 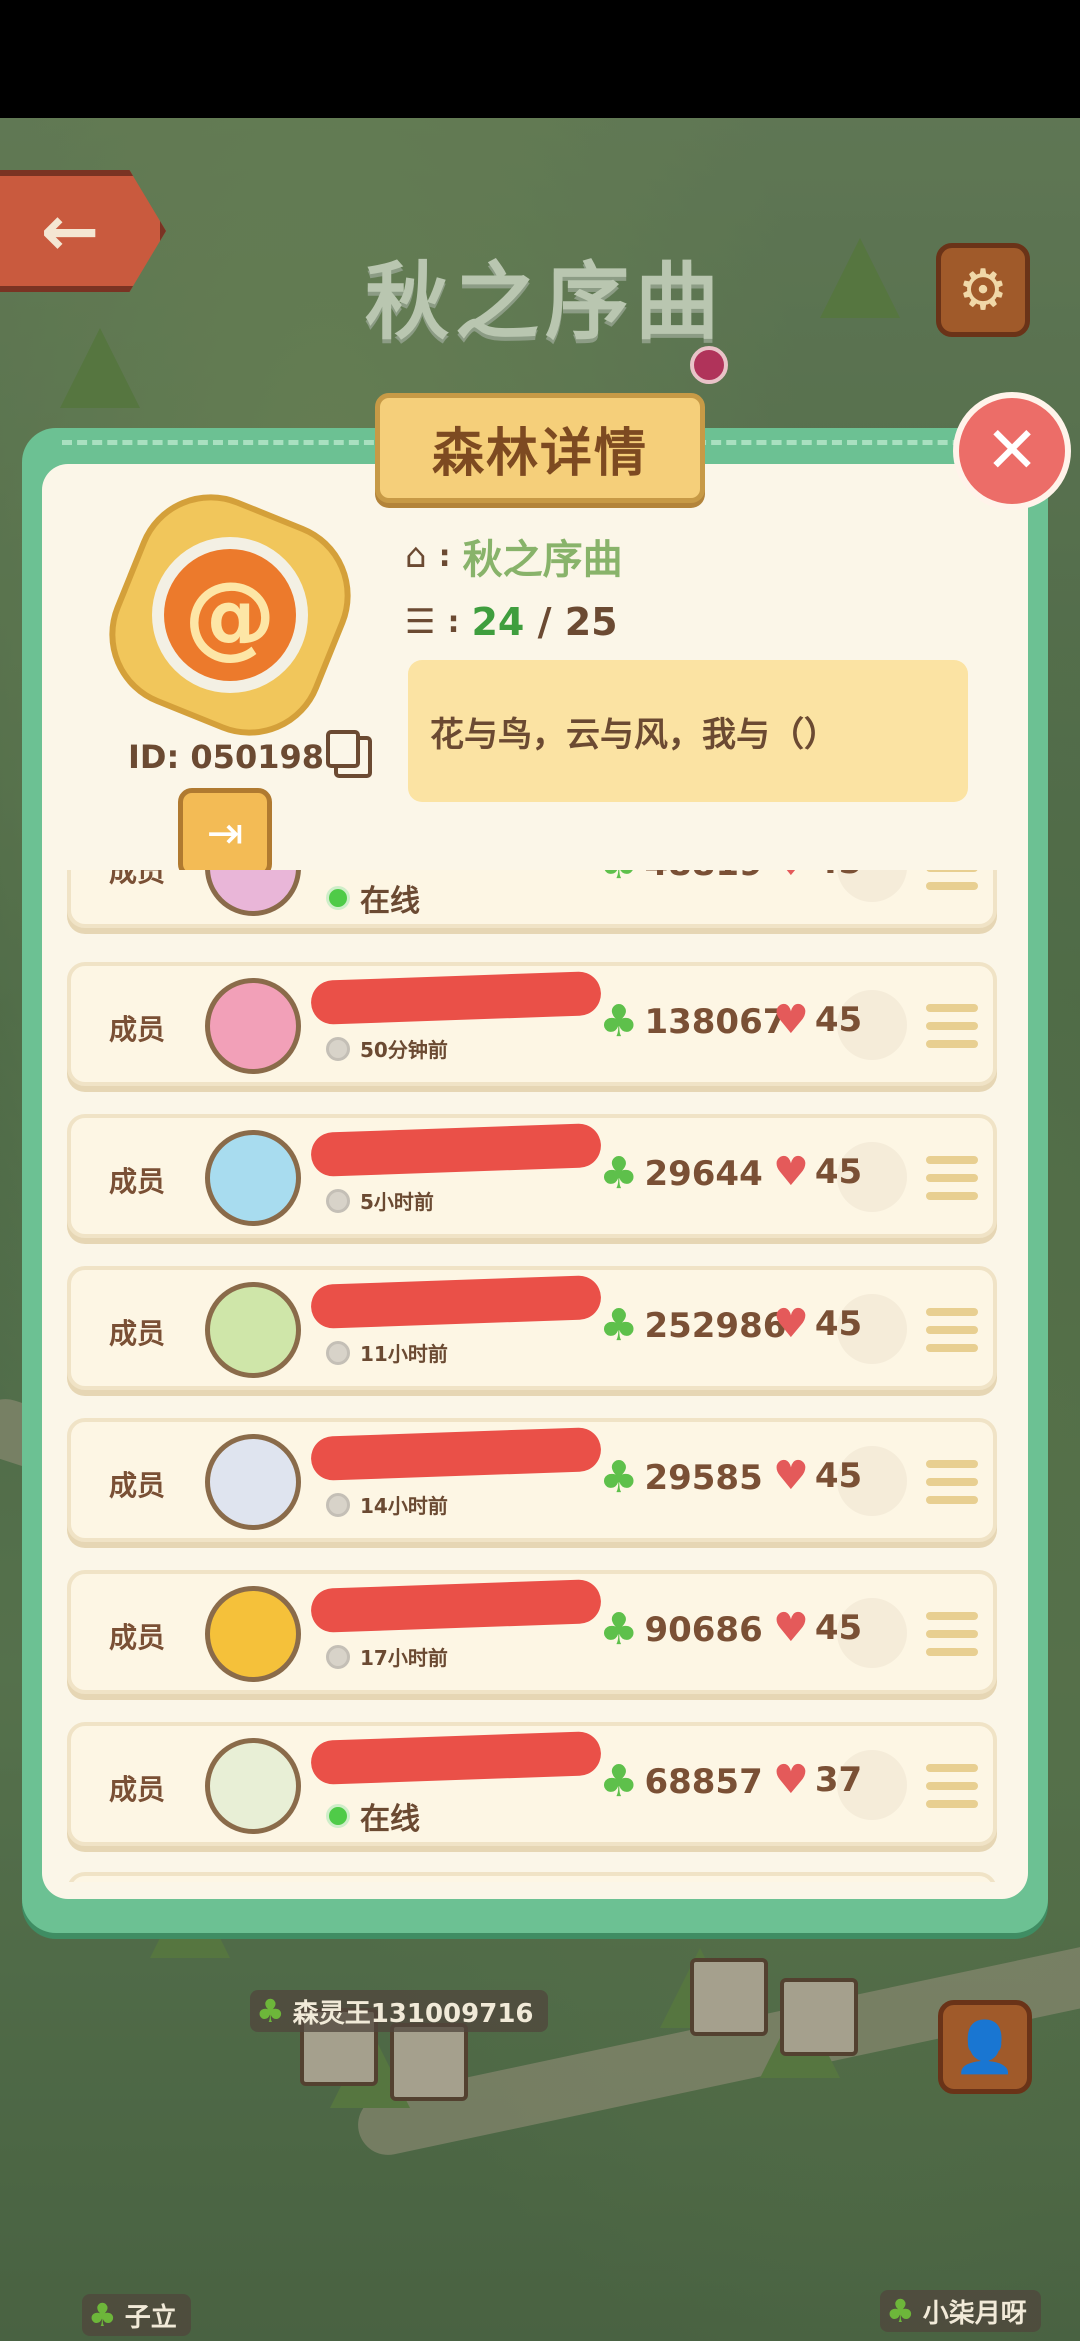 What do you see at coordinates (230, 615) in the screenshot?
I see `forest-emblem: @` at bounding box center [230, 615].